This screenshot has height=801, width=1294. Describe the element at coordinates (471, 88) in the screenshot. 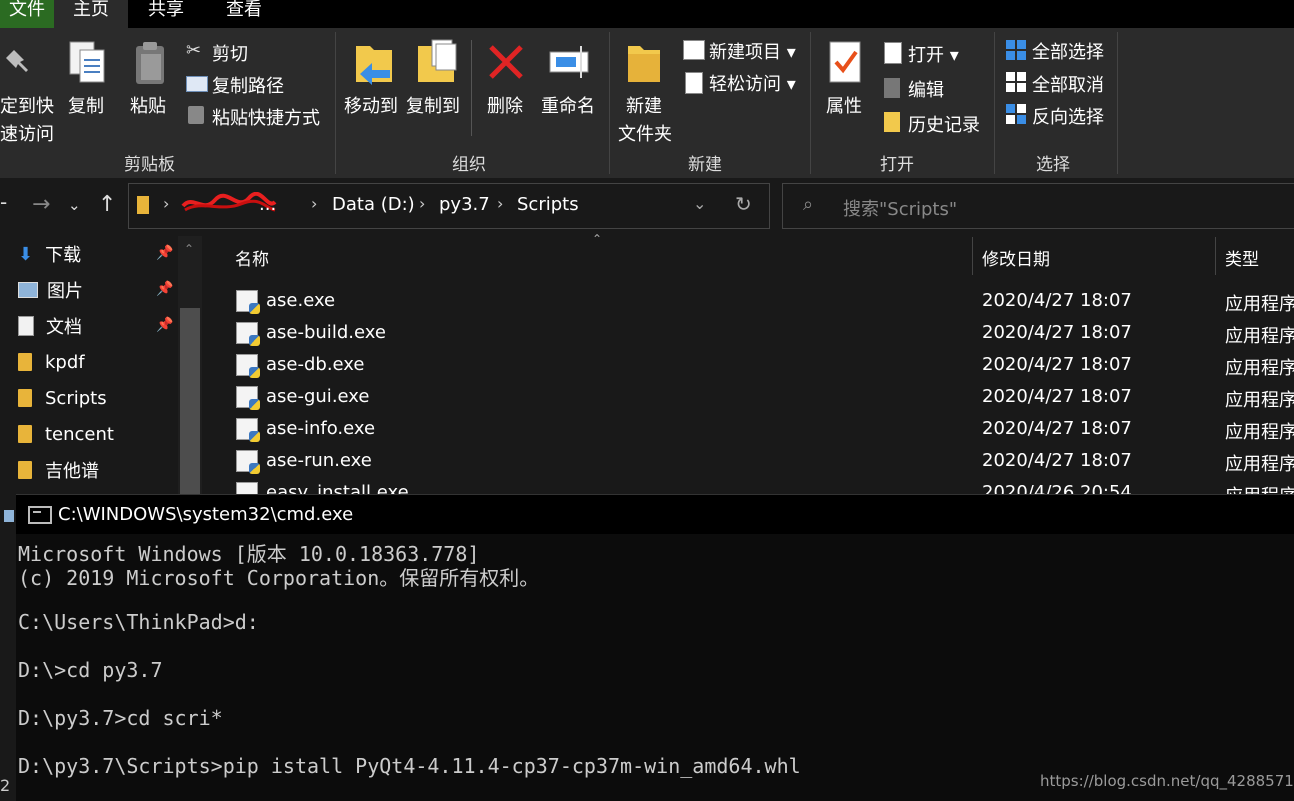

I see `divider` at that location.